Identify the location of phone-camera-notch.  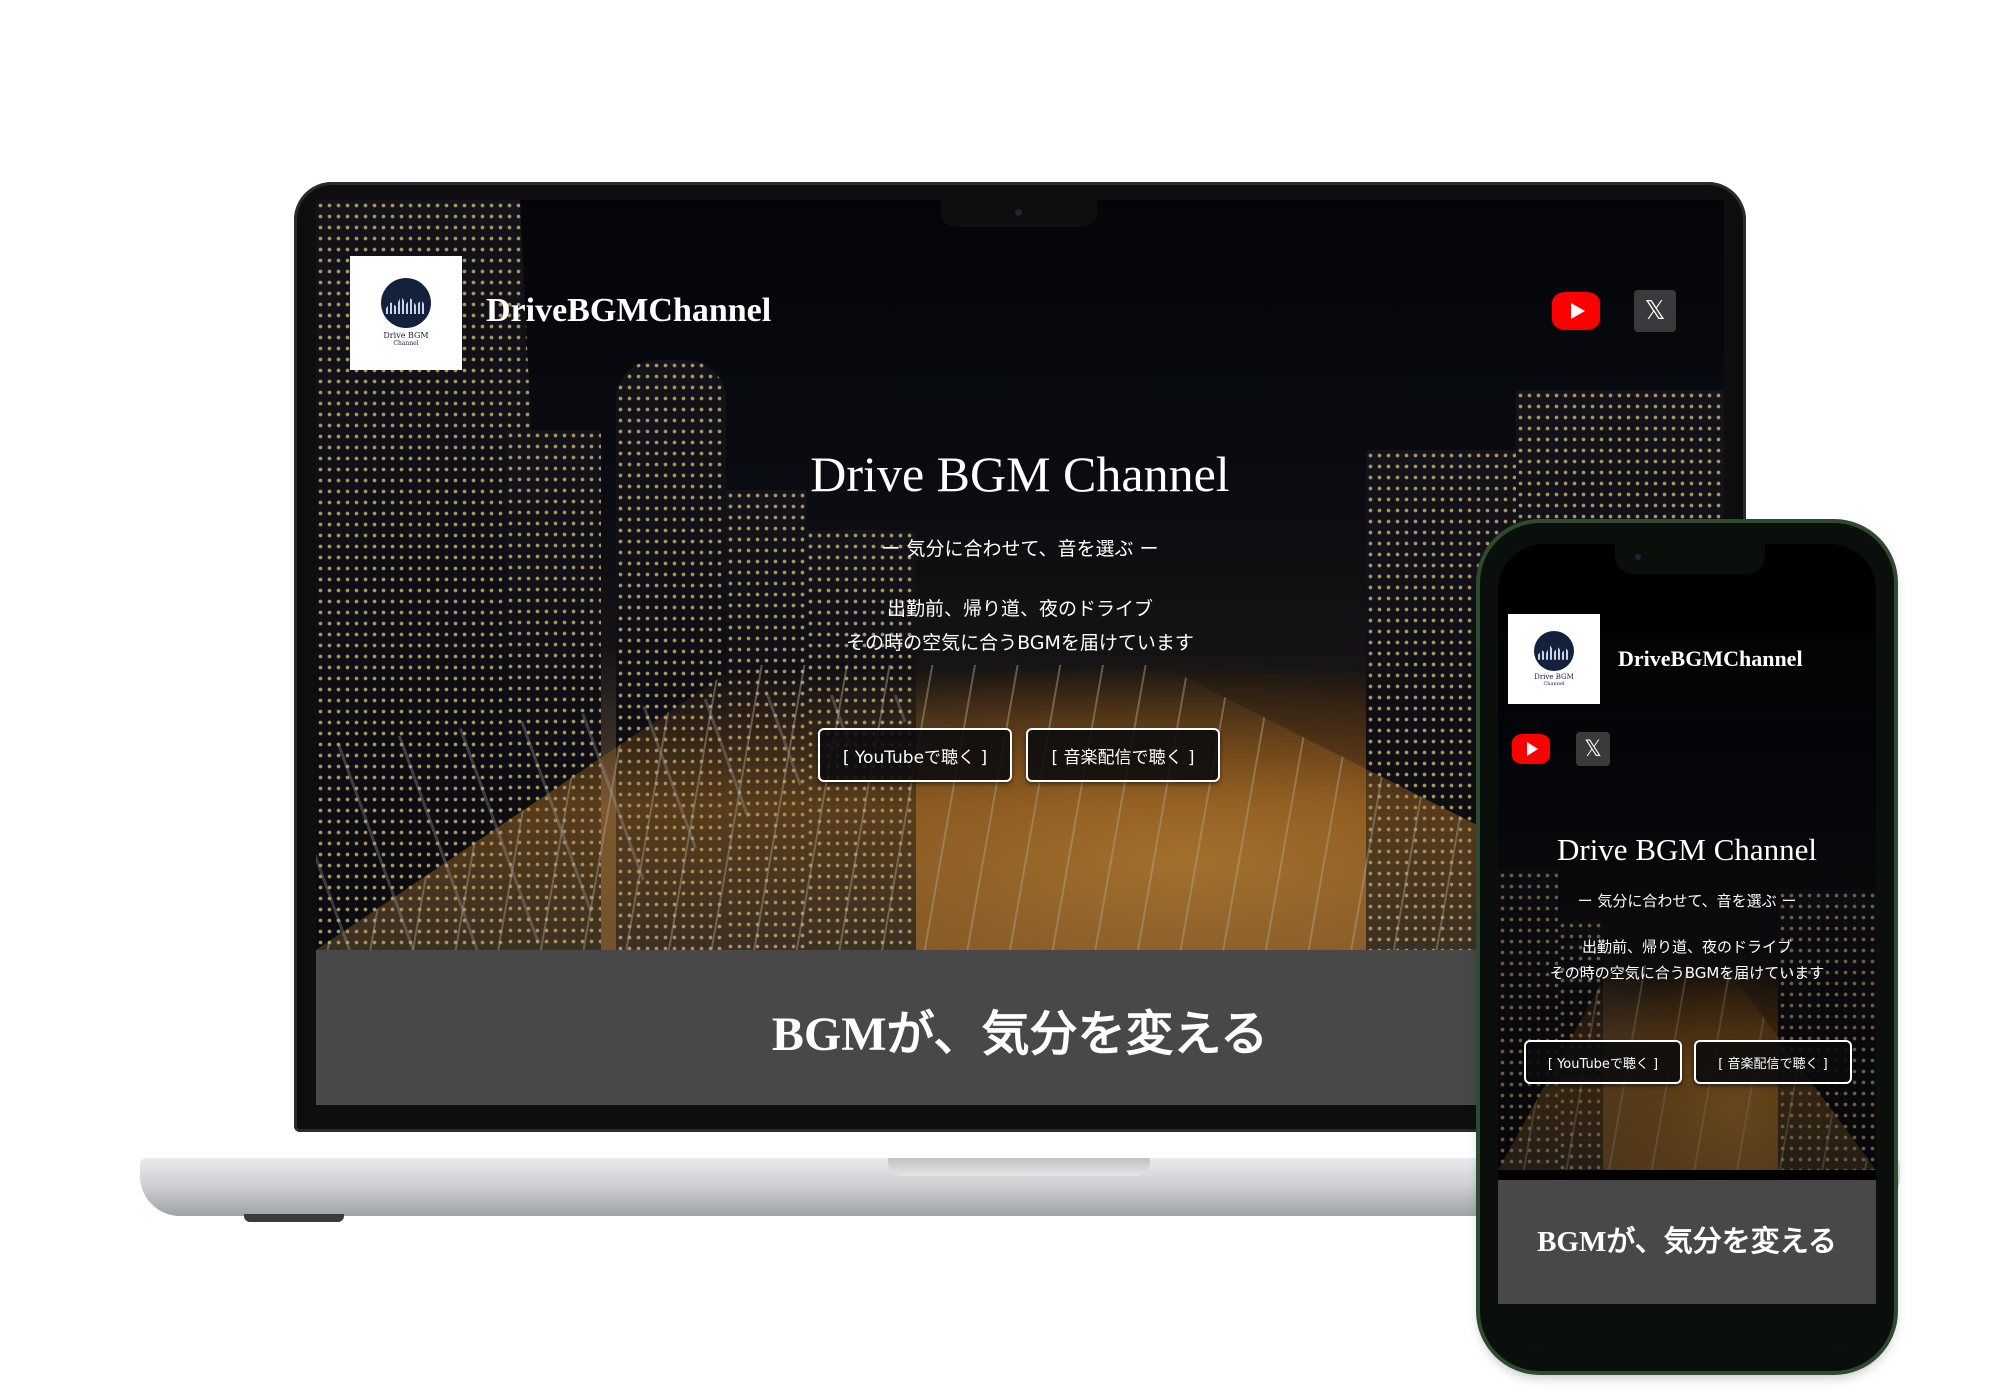
(1690, 559).